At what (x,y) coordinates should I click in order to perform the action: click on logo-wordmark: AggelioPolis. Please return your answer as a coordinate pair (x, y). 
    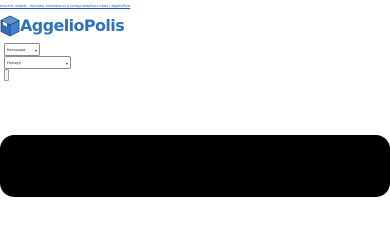
    Looking at the image, I should click on (72, 25).